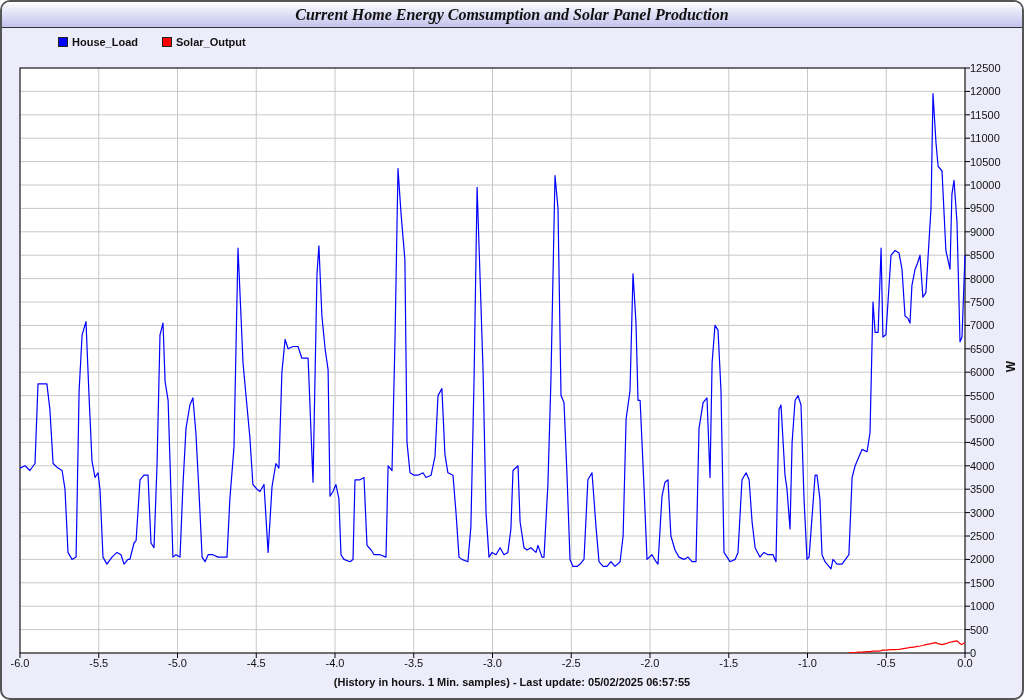 The image size is (1024, 700). I want to click on axis-tick-label: -5.0, so click(177, 663).